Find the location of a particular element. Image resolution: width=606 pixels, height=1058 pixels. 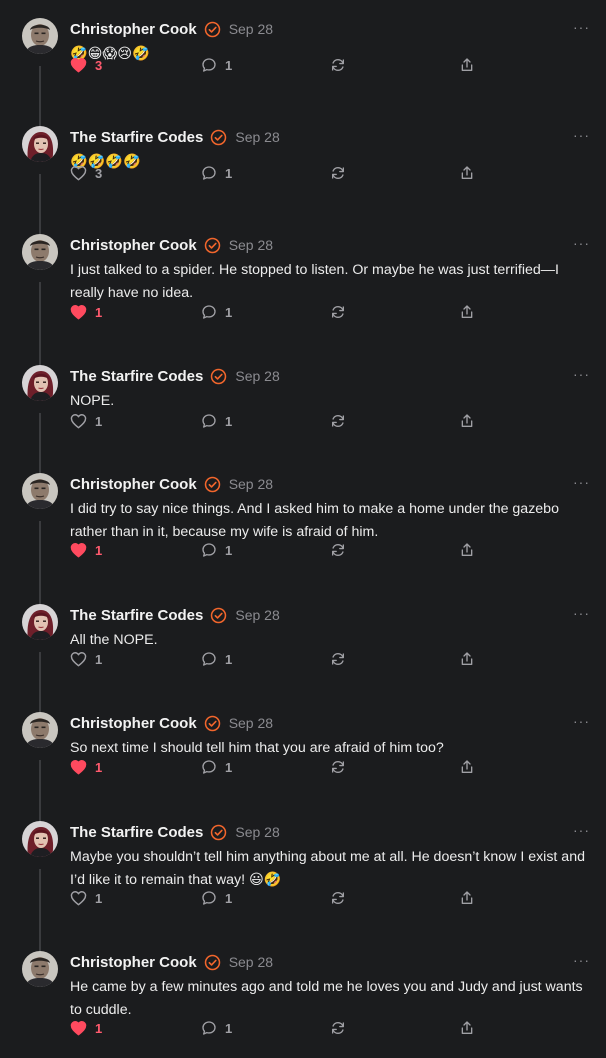

comment-actions: 3 1 is located at coordinates (280, 173).